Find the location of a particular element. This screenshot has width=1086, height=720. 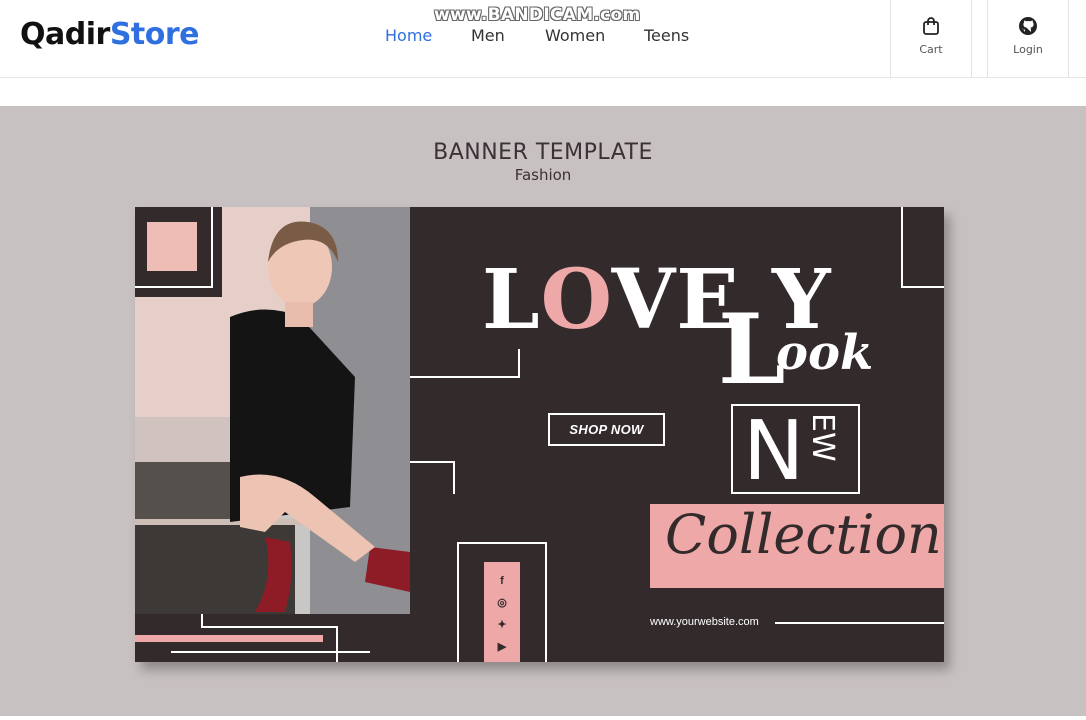

github-icon is located at coordinates (1028, 26).